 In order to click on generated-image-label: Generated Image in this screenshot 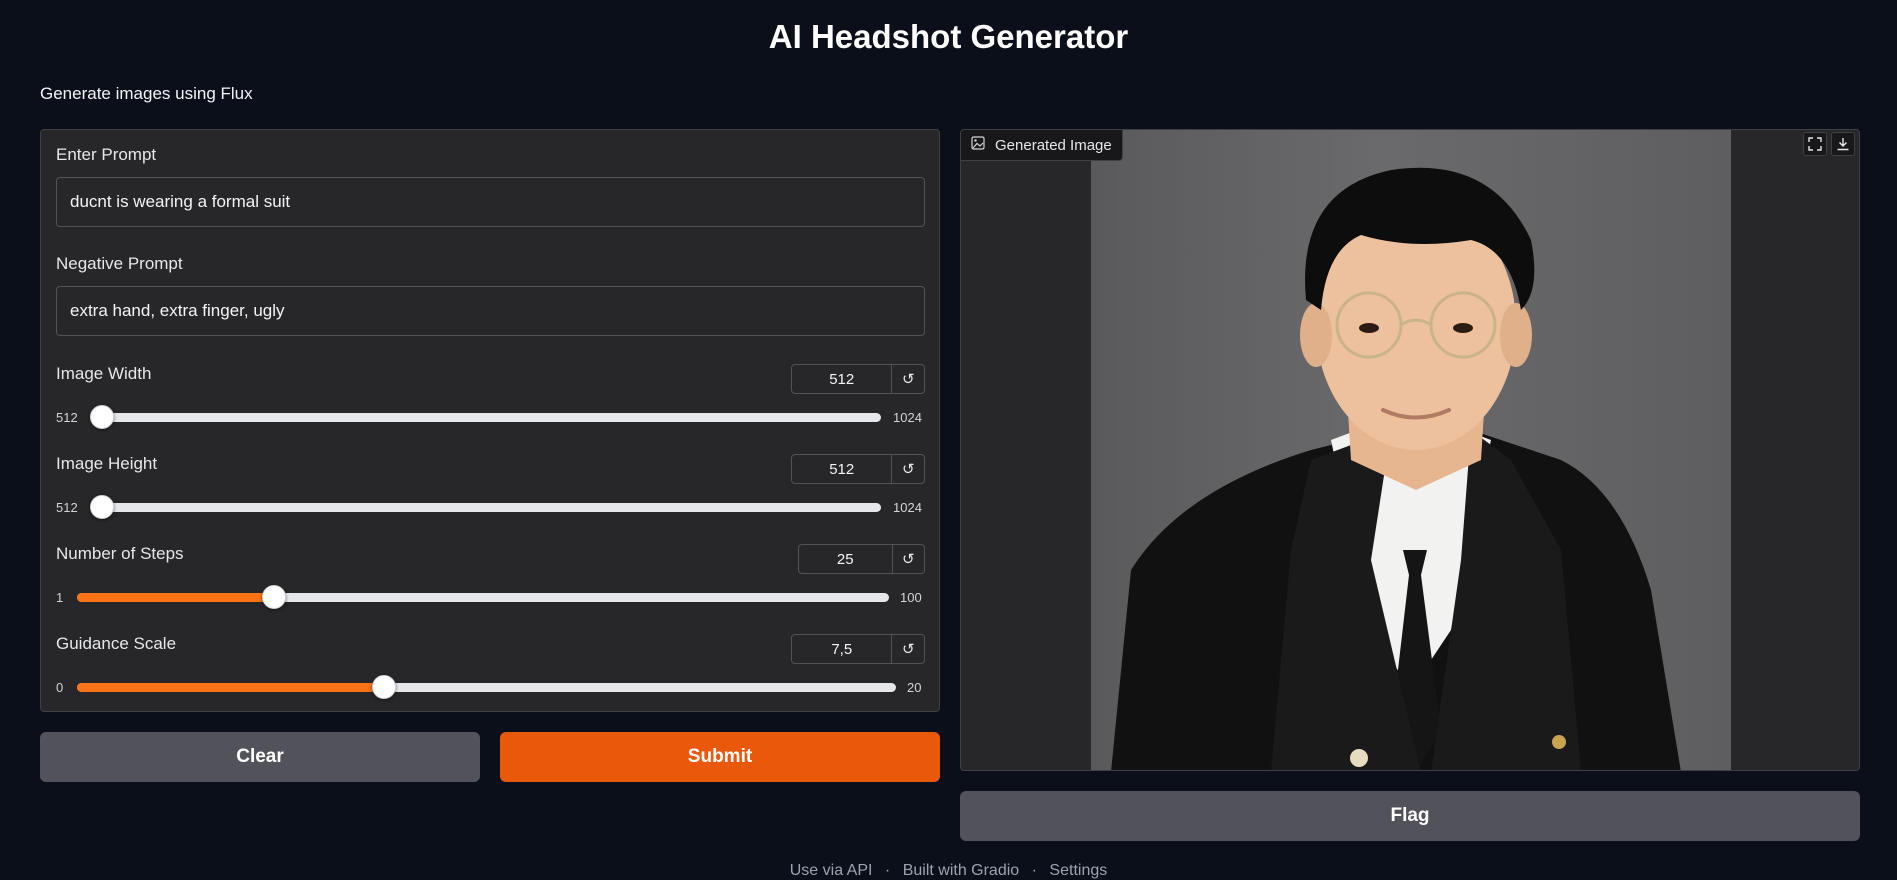, I will do `click(1042, 145)`.